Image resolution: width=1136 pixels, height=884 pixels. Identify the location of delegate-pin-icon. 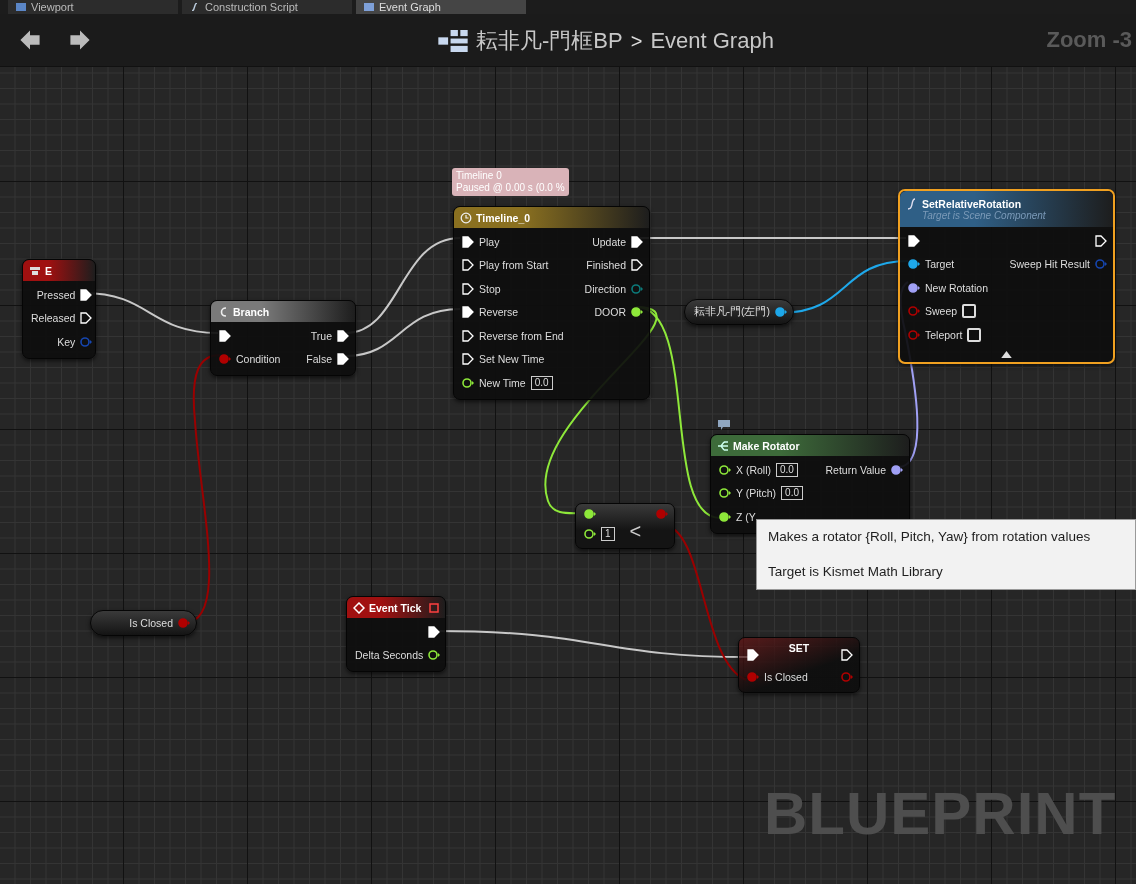
(434, 607).